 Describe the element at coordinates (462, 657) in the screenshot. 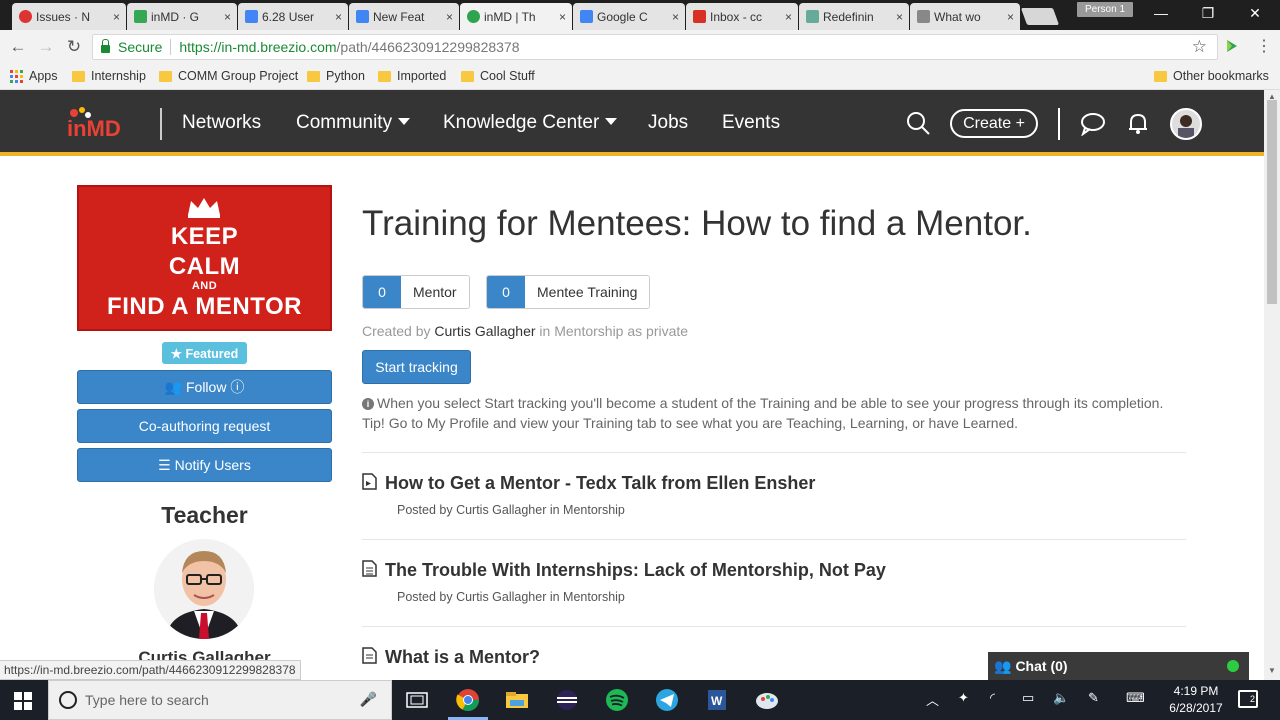

I see `path-item-title: What is a Mentor?` at that location.